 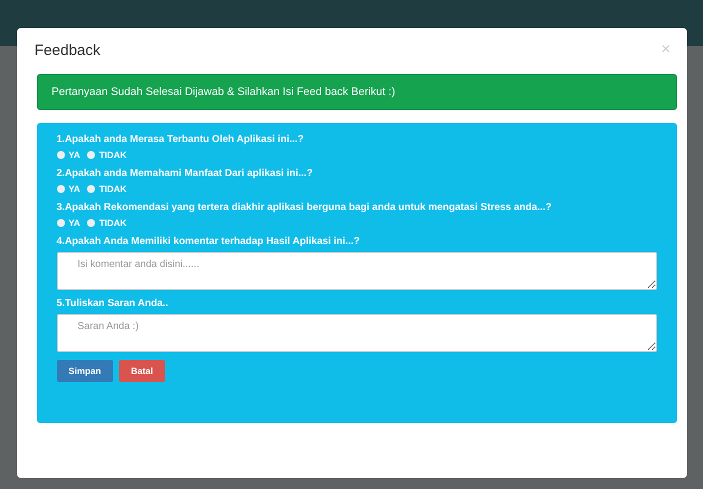 What do you see at coordinates (67, 50) in the screenshot?
I see `dialog-title: Feedback` at bounding box center [67, 50].